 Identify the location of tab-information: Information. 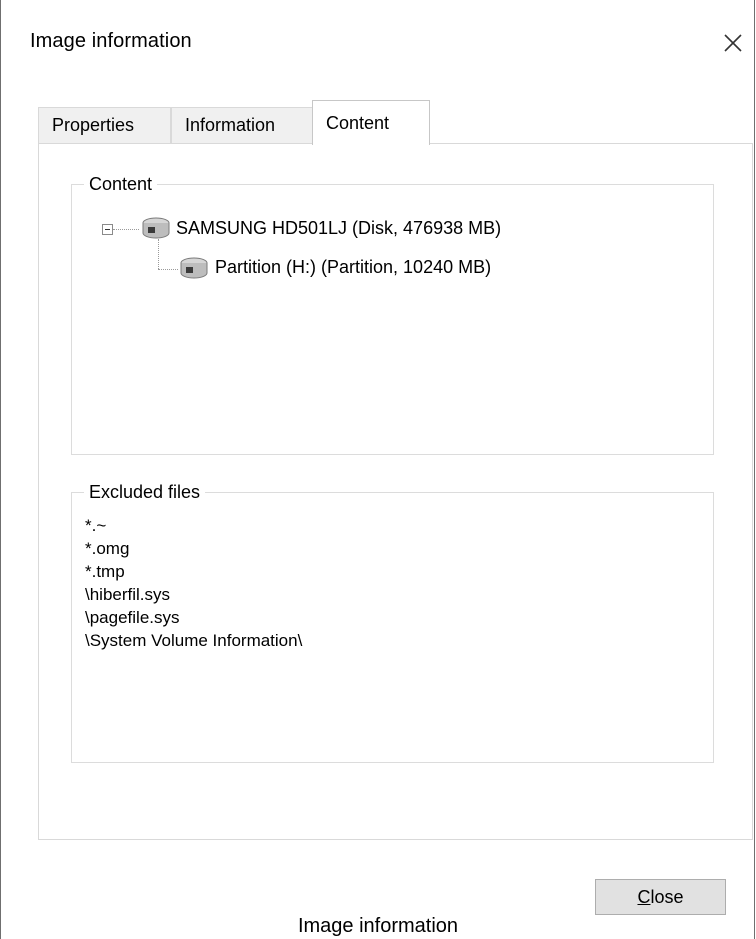
(242, 125).